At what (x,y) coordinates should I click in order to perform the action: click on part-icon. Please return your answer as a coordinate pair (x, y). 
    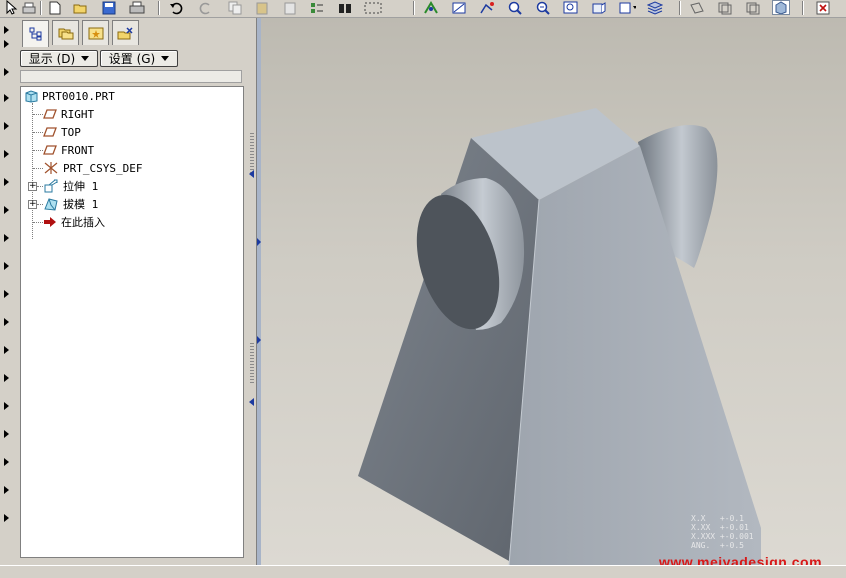
    Looking at the image, I should click on (31, 96).